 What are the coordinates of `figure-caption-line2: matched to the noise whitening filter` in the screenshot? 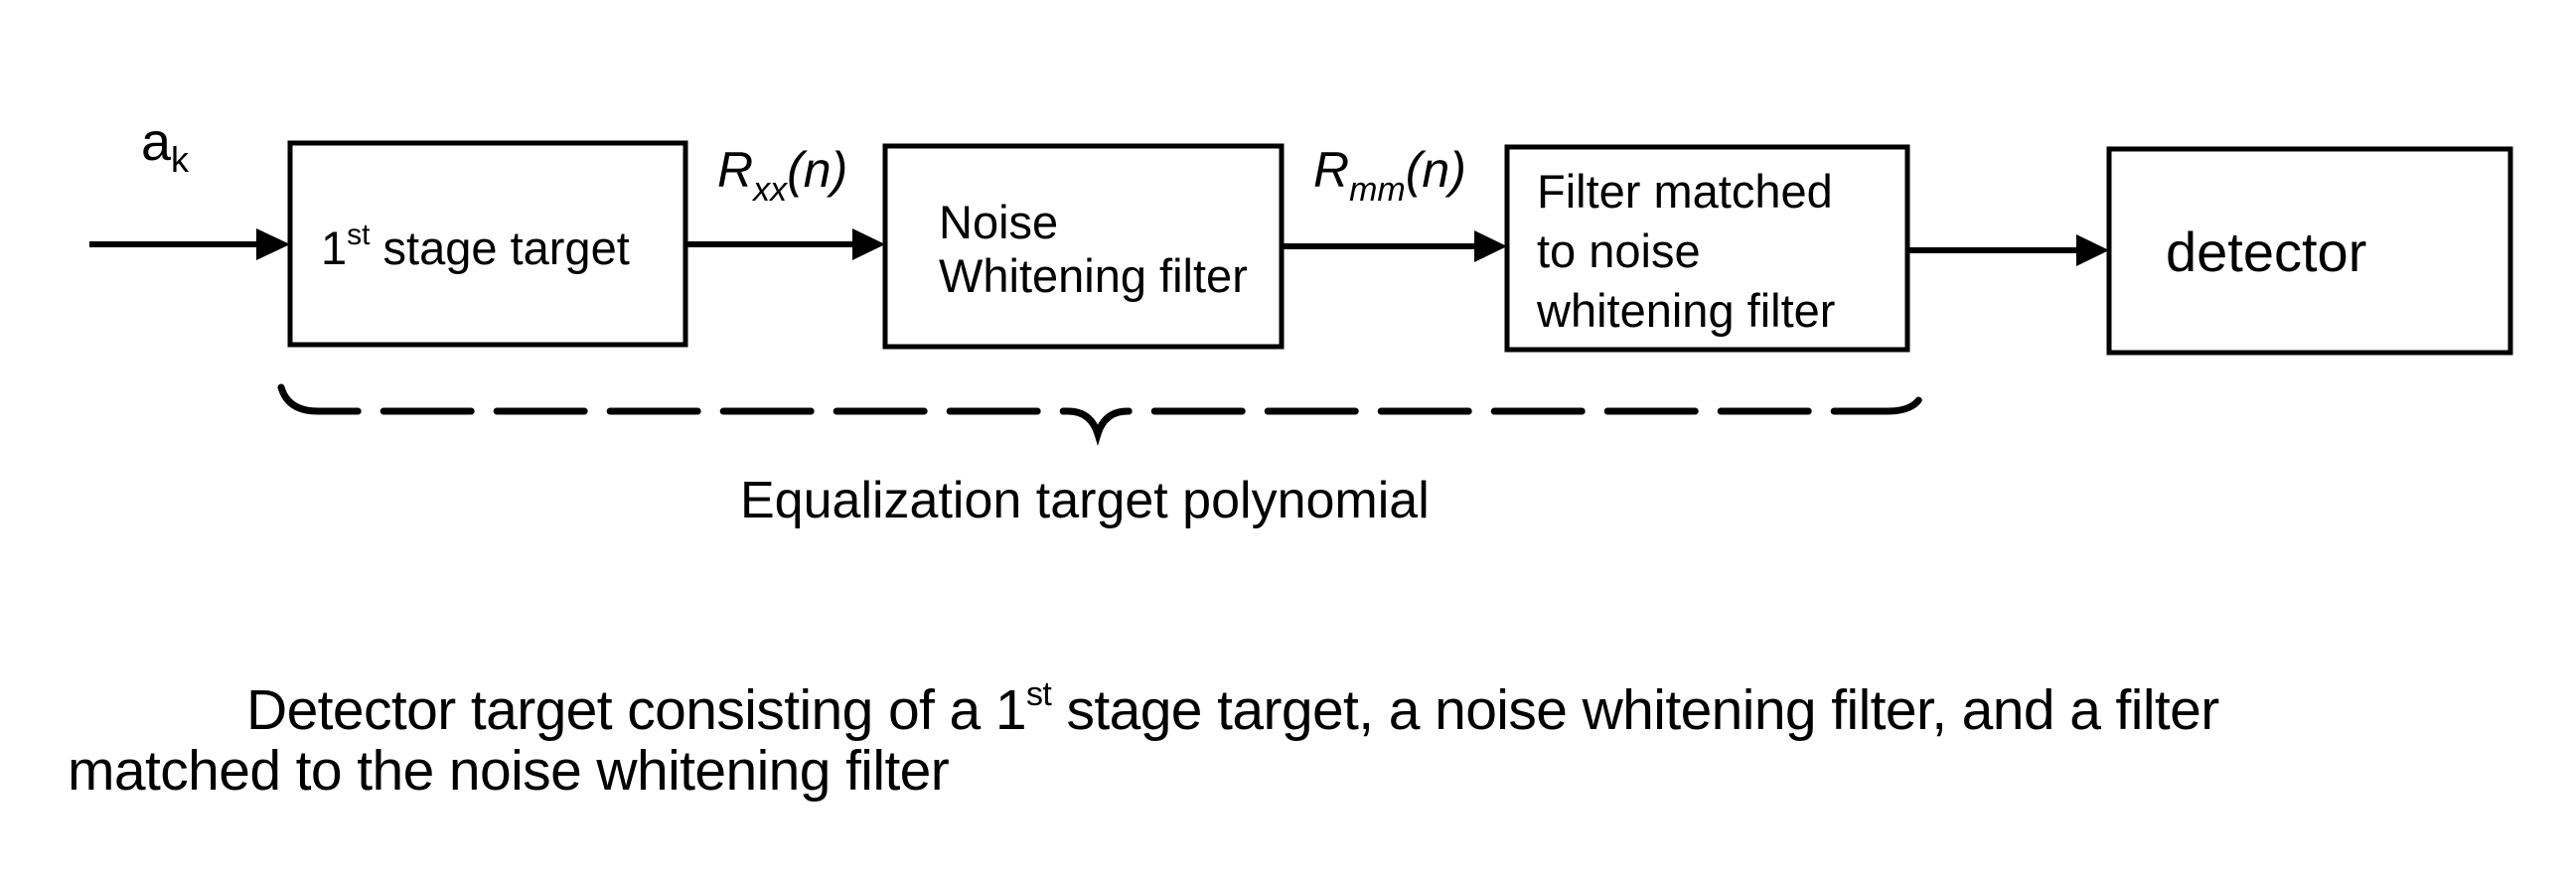 It's located at (509, 771).